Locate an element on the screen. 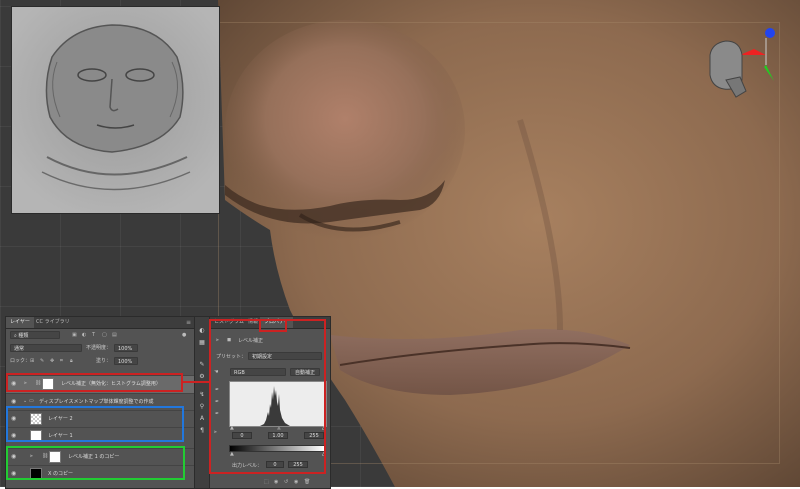 This screenshot has height=489, width=800. filter-type-icon: T is located at coordinates (93, 335).